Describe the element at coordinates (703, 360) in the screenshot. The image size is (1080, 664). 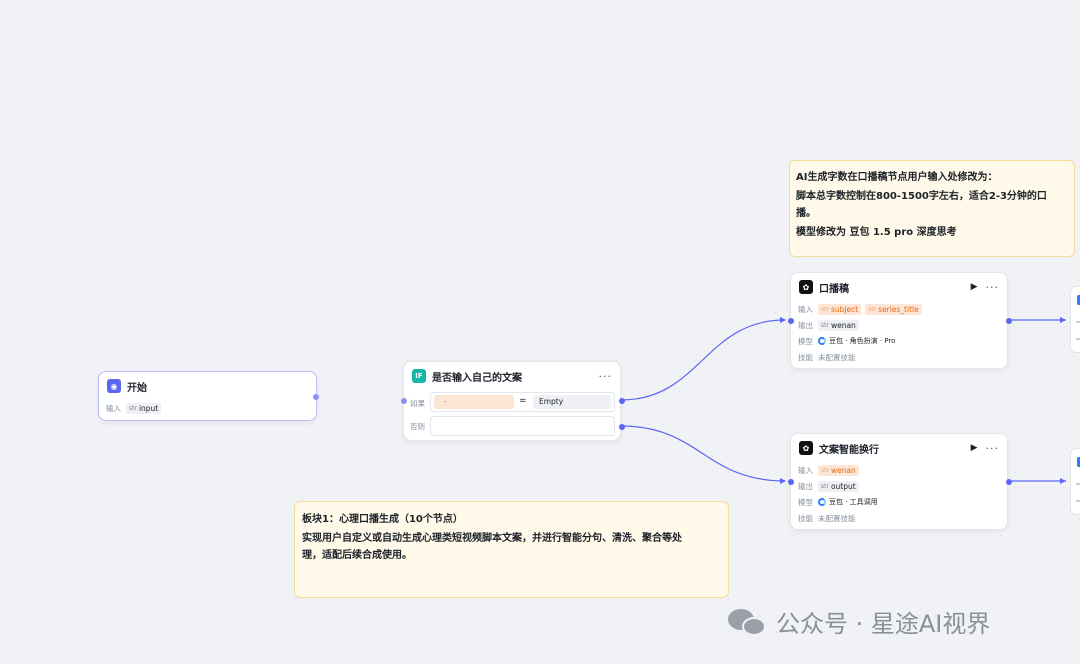
I see `edge-if-to-koubo` at that location.